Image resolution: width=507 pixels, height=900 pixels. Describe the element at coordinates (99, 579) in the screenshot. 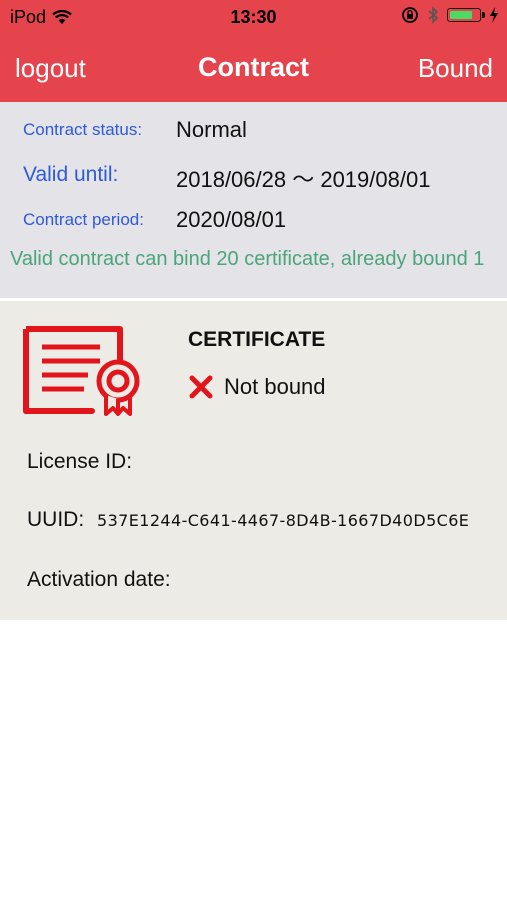

I see `activation-date-label: Activation date:` at that location.